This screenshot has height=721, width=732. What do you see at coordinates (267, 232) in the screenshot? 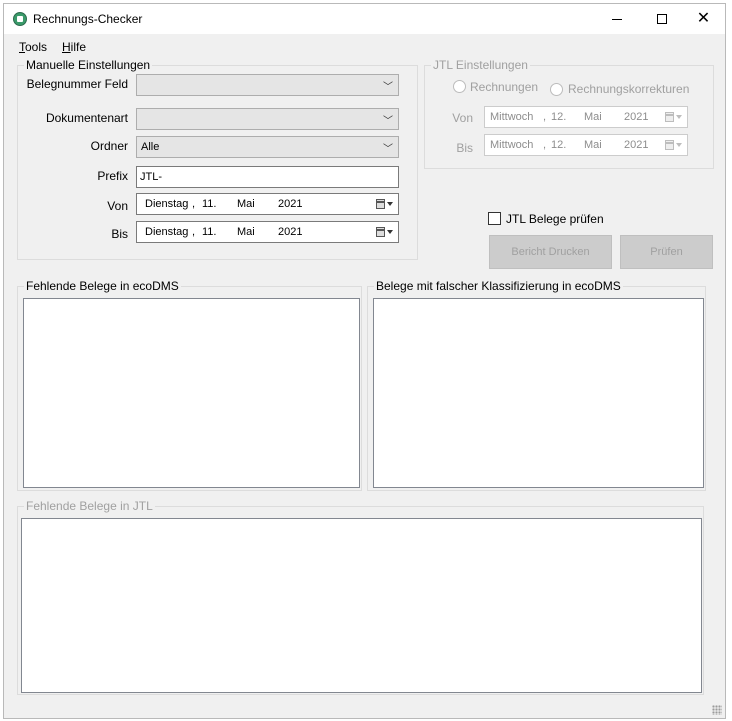
I see `manual-bis-datepicker: Dienstag , 11. Mai 2021` at bounding box center [267, 232].